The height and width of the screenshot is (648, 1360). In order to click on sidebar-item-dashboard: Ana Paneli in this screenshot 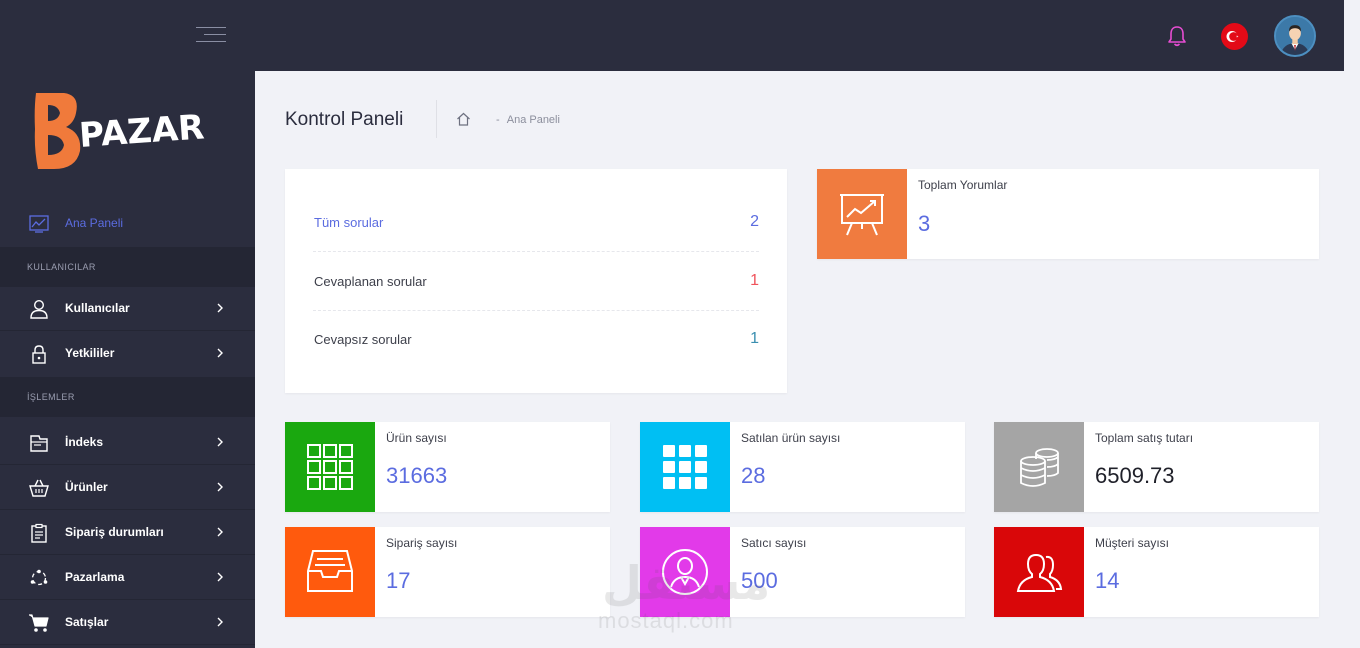, I will do `click(127, 224)`.